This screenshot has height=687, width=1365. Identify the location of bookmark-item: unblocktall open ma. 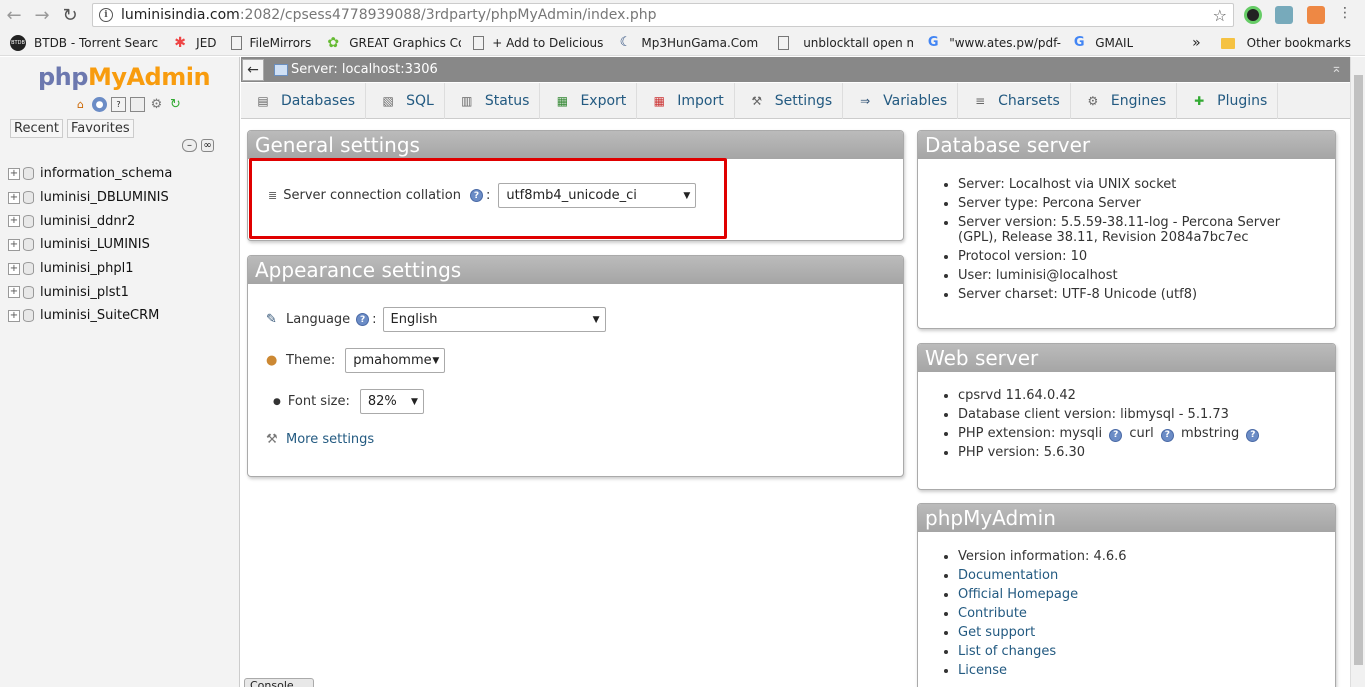
(845, 42).